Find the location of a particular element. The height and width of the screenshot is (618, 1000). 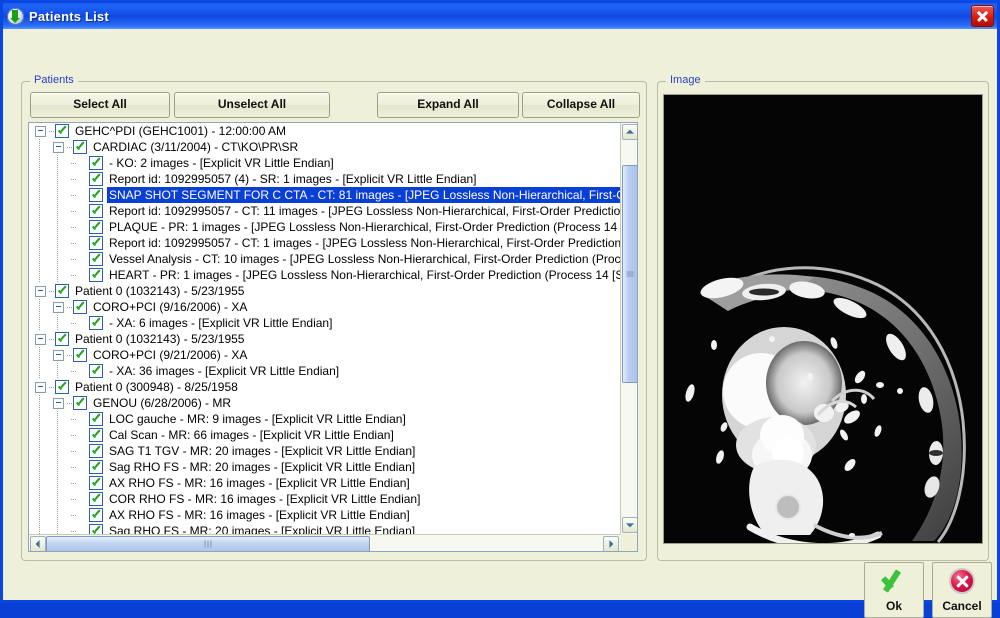

cancel-button-label: Cancel is located at coordinates (962, 606).